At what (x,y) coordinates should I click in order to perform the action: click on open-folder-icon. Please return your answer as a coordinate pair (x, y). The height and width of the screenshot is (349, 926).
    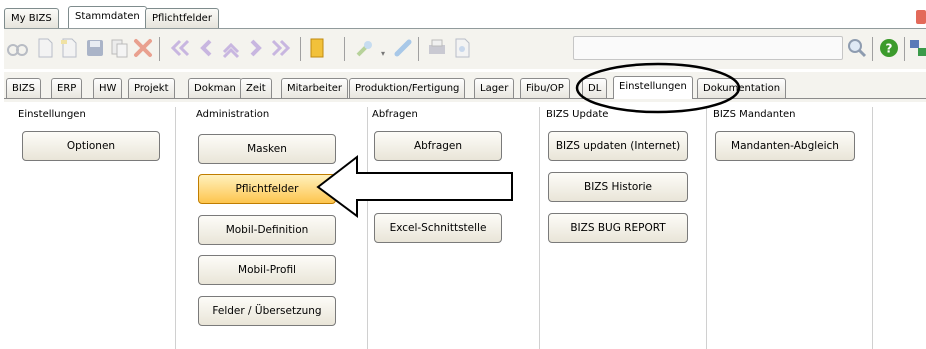
    Looking at the image, I should click on (69, 48).